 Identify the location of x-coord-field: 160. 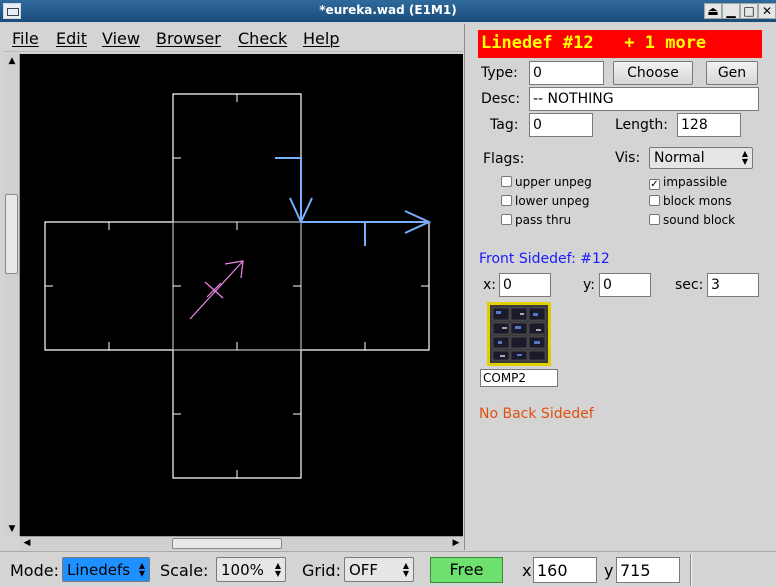
(565, 570).